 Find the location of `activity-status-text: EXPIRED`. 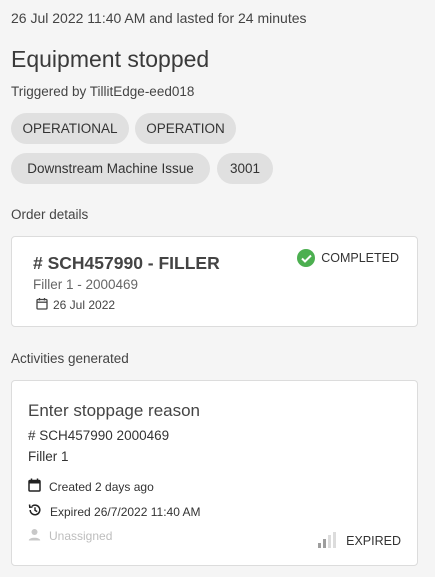

activity-status-text: EXPIRED is located at coordinates (373, 541).